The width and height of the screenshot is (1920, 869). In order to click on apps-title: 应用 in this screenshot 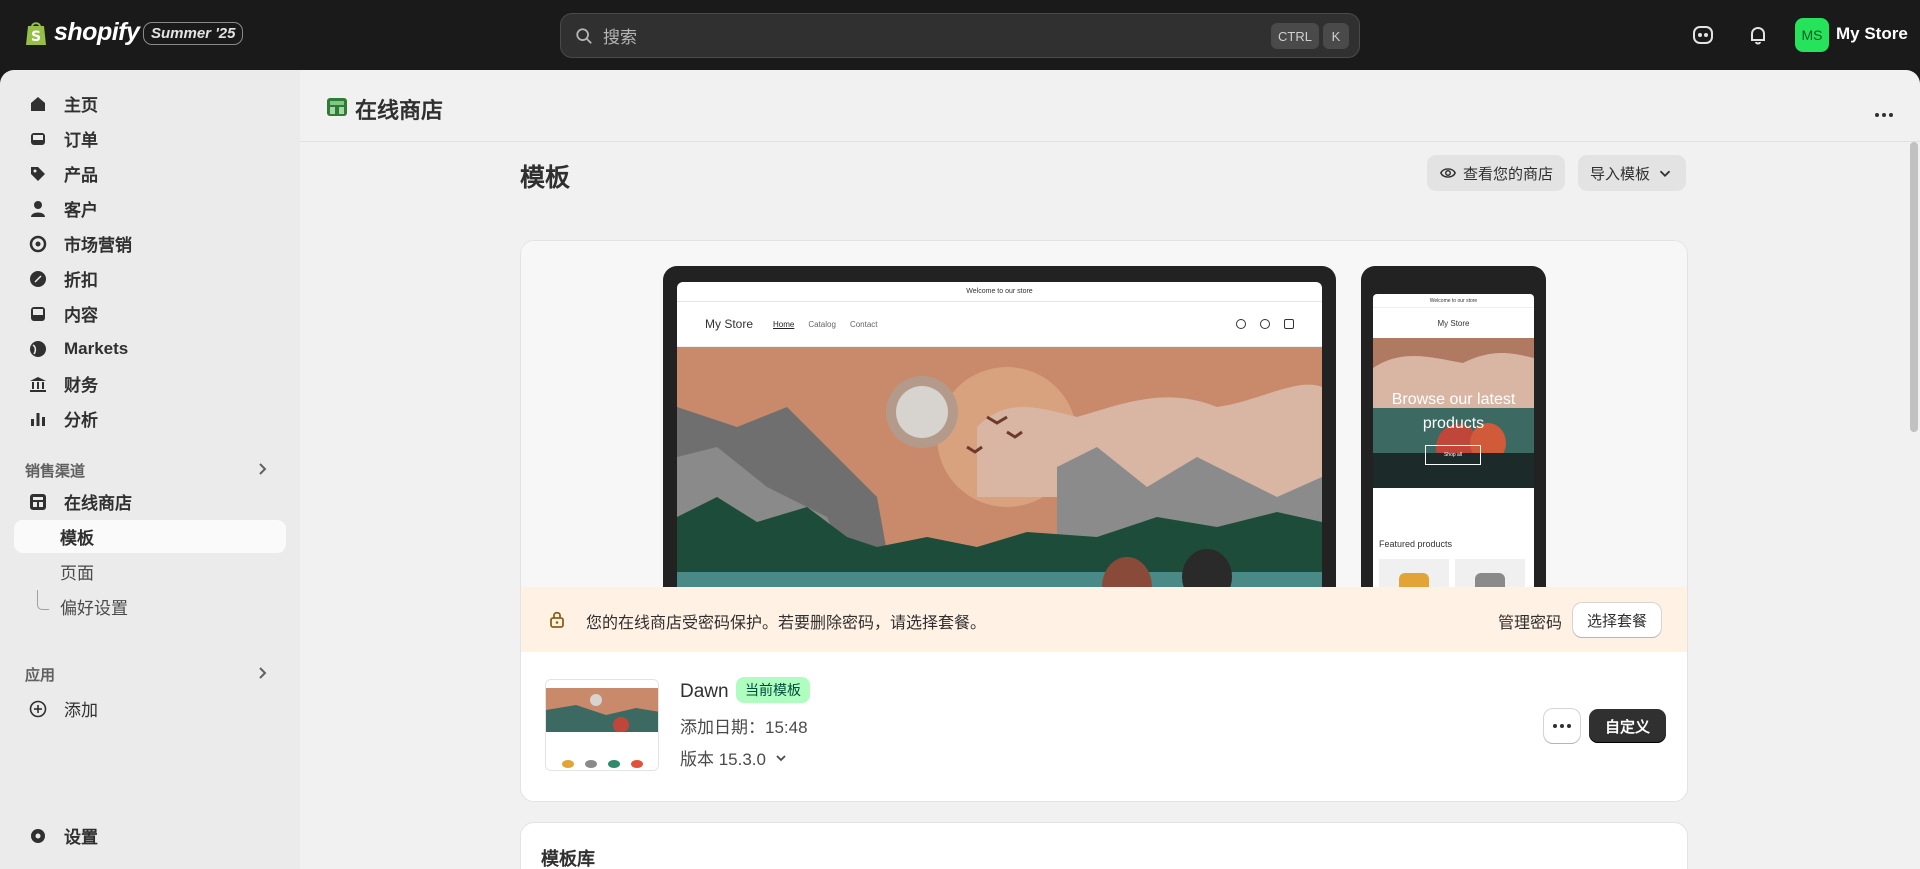, I will do `click(40, 675)`.